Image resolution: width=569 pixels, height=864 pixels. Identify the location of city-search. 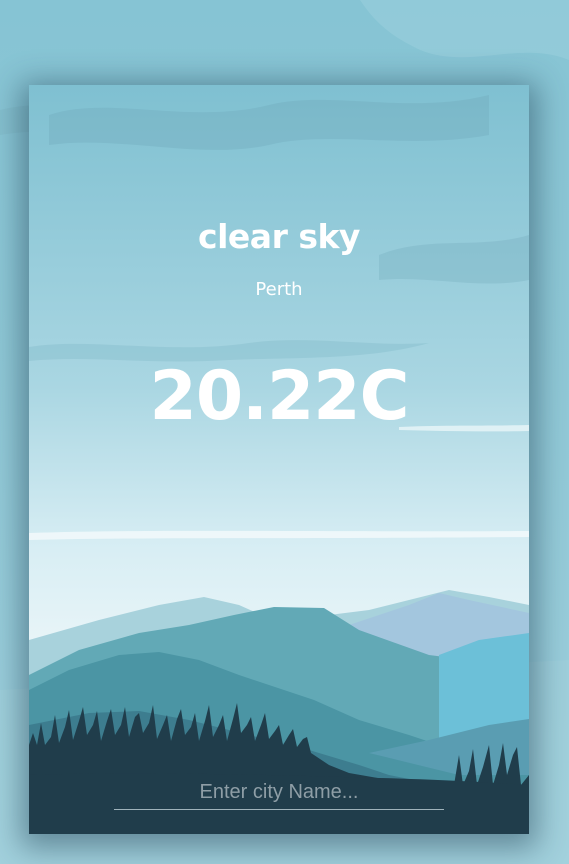
(279, 792).